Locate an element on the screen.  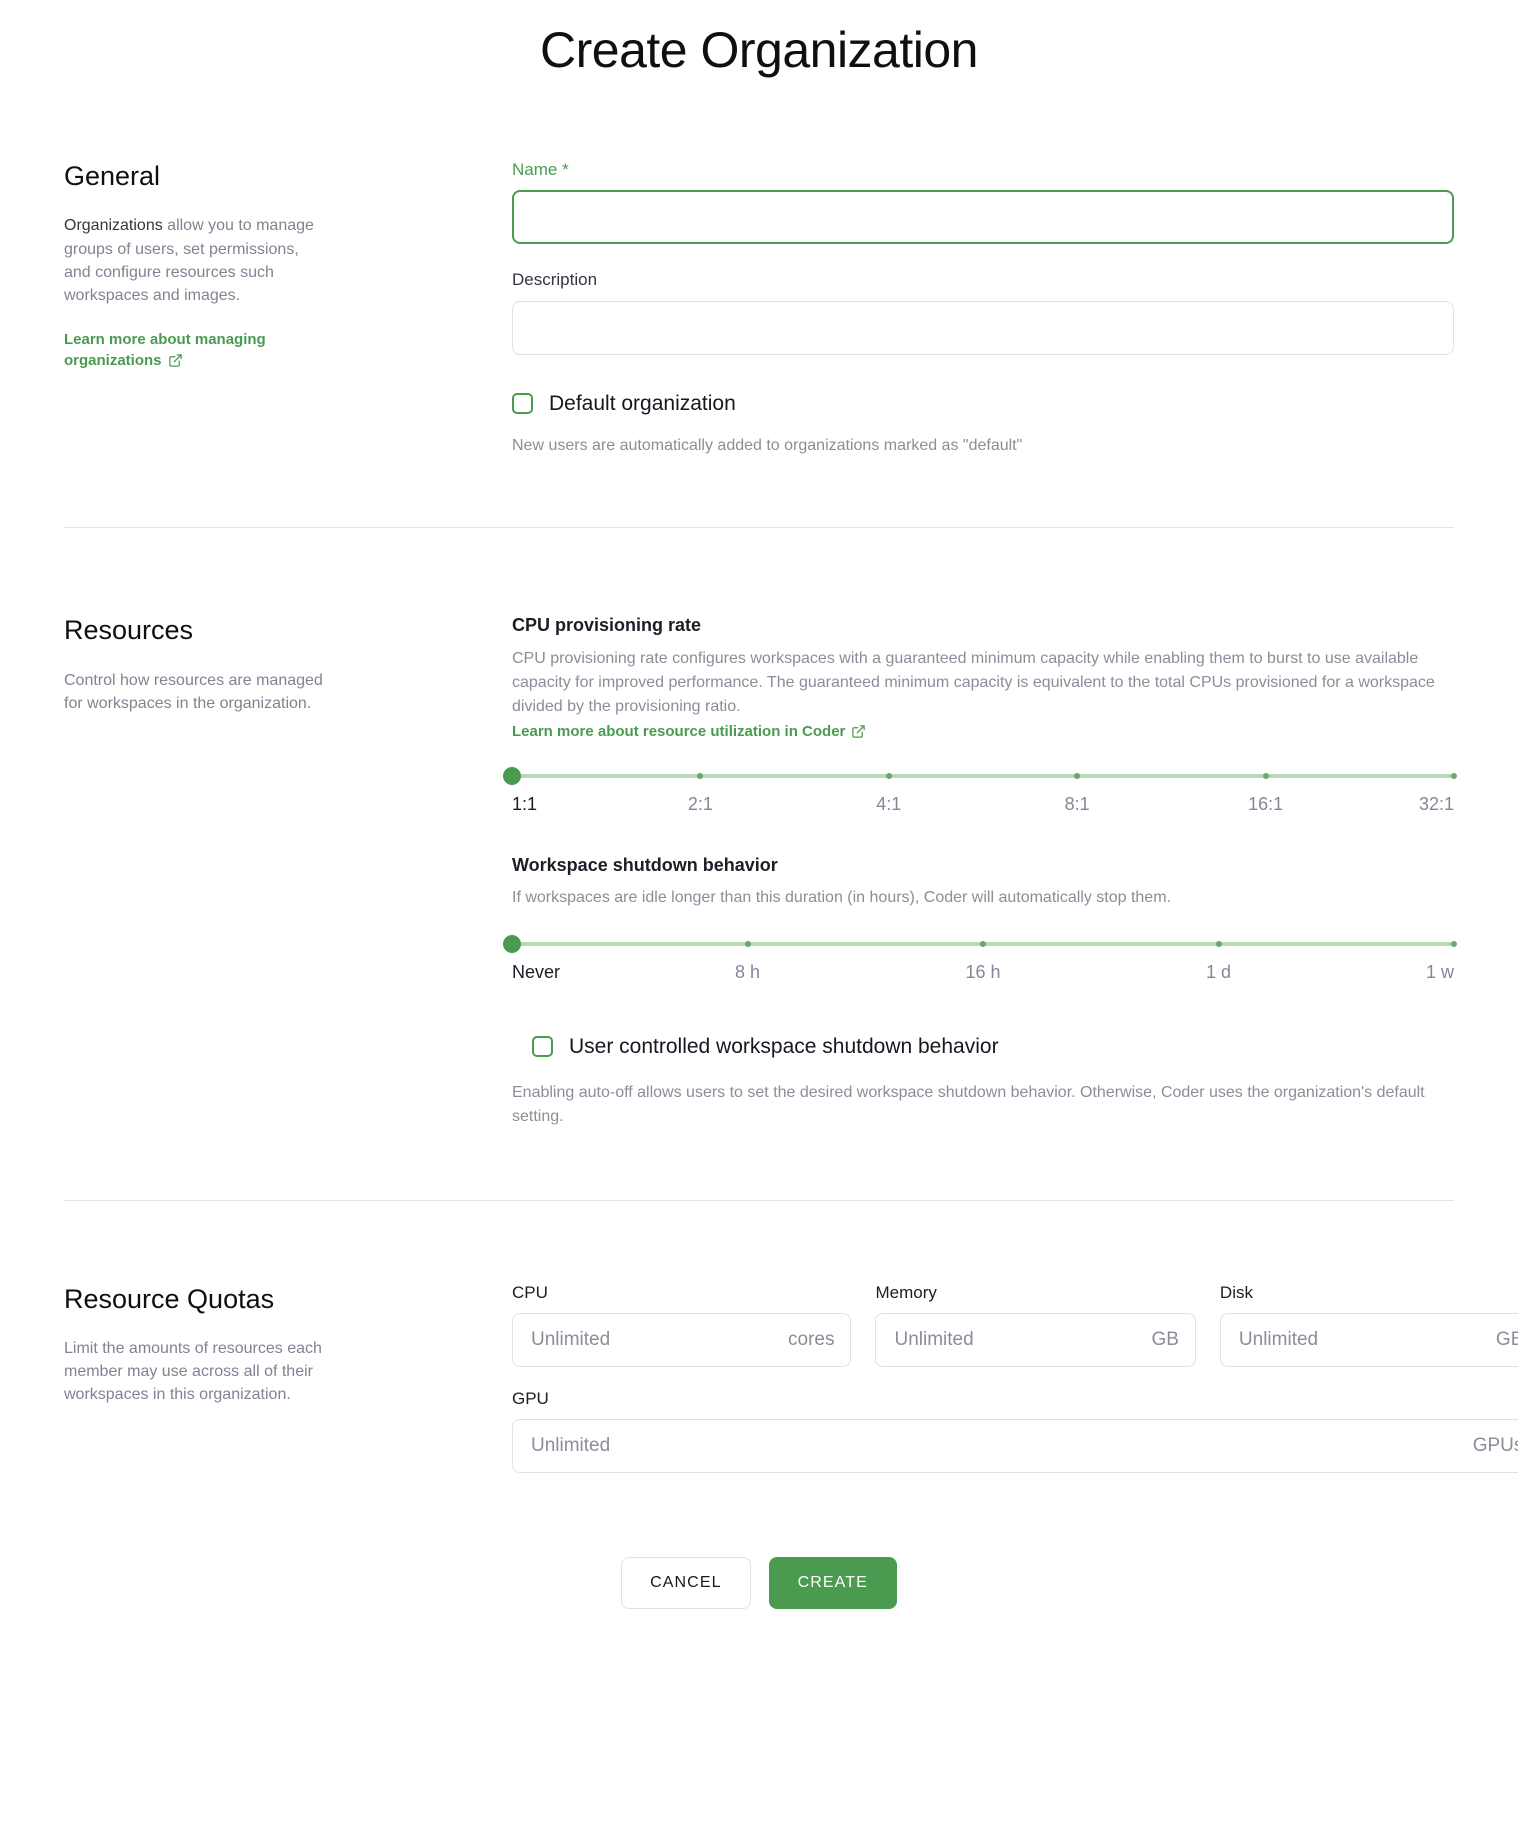
description-field-group: Description is located at coordinates (983, 312).